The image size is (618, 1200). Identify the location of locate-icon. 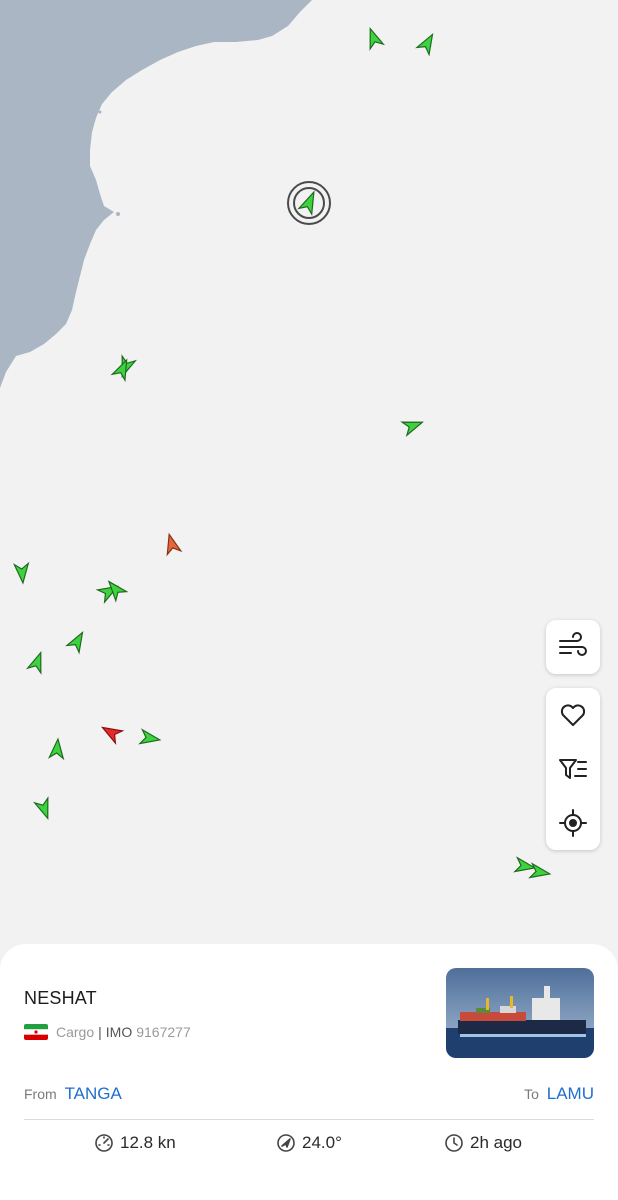
(573, 823).